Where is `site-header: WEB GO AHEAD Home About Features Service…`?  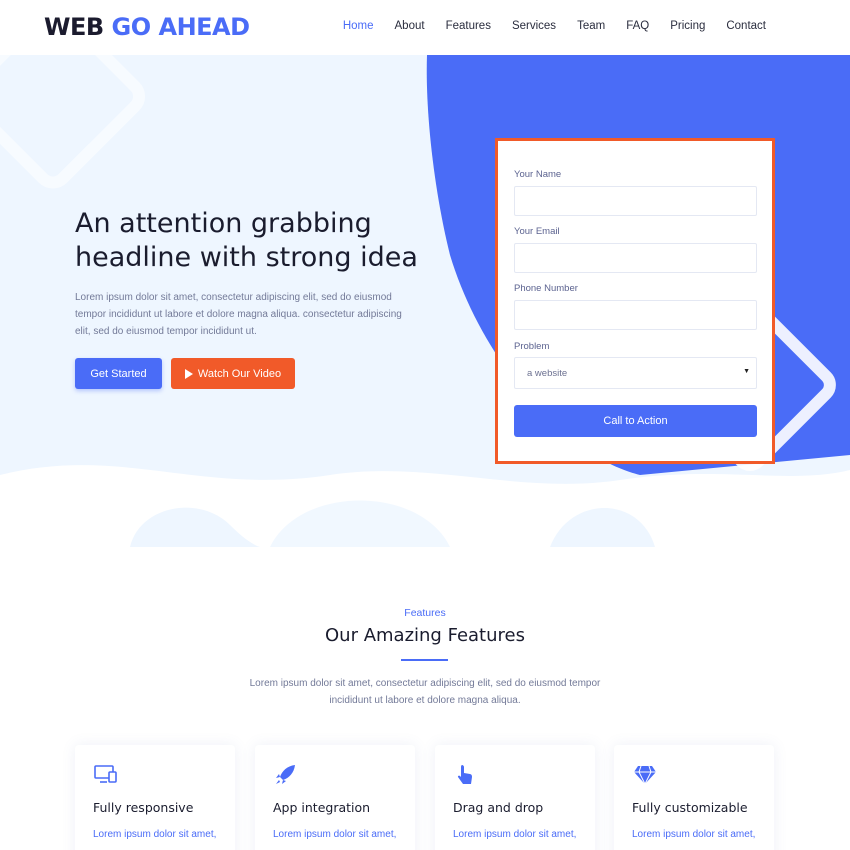 site-header: WEB GO AHEAD Home About Features Service… is located at coordinates (425, 27).